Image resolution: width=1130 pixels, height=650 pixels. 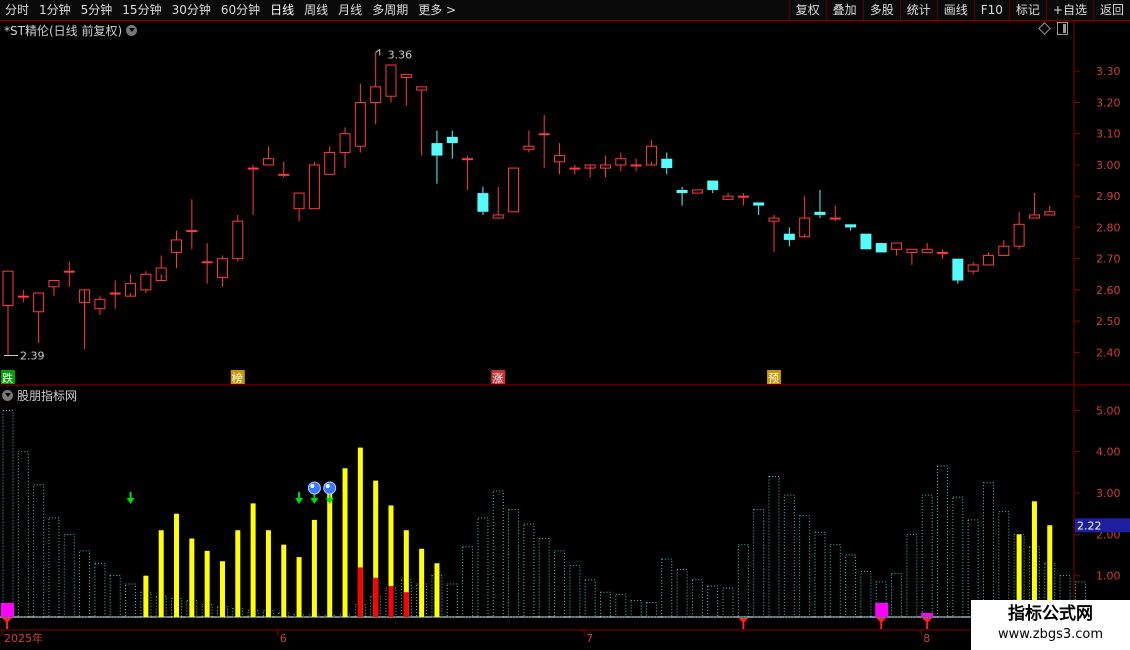 What do you see at coordinates (1108, 576) in the screenshot?
I see `indicator-tick-label: 1.00` at bounding box center [1108, 576].